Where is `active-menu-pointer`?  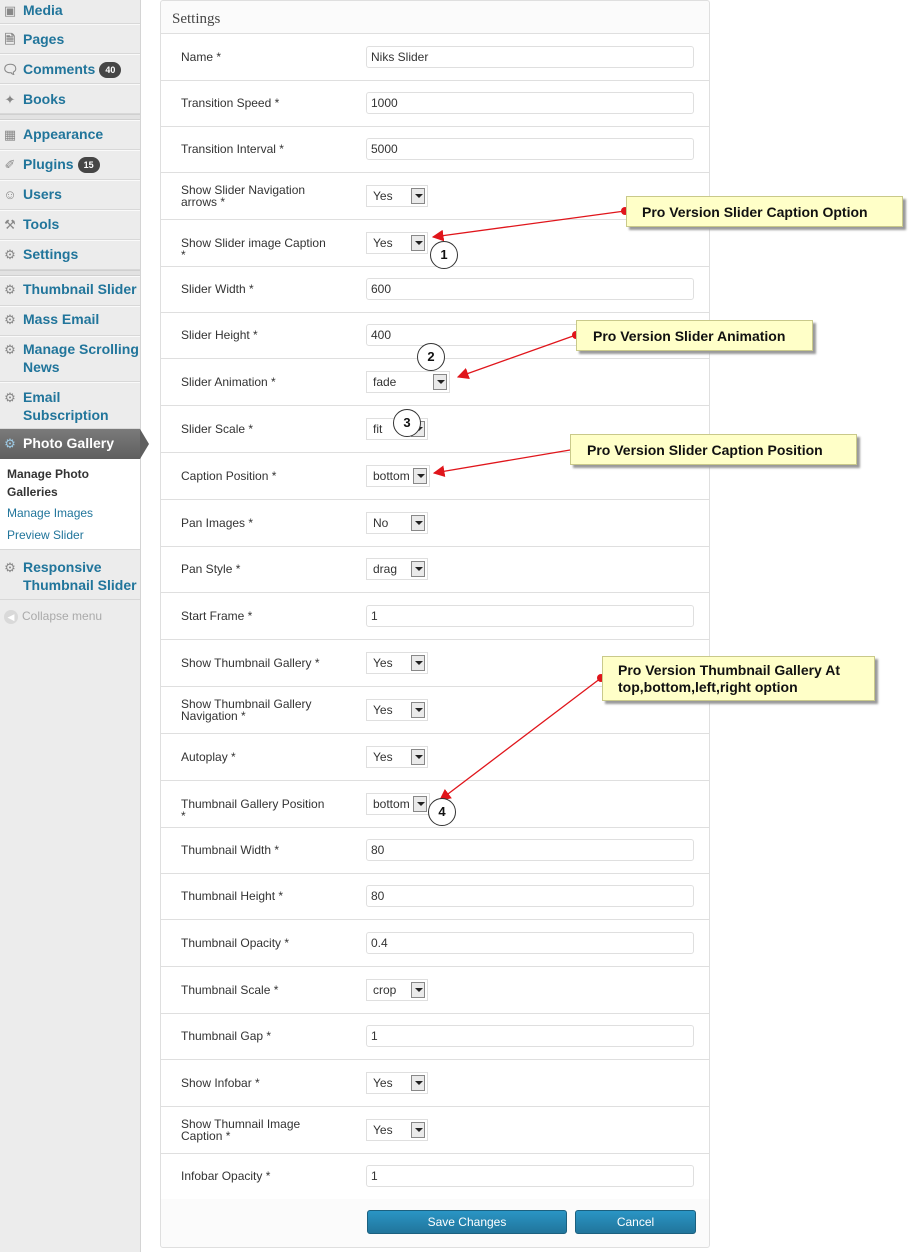
active-menu-pointer is located at coordinates (144, 444).